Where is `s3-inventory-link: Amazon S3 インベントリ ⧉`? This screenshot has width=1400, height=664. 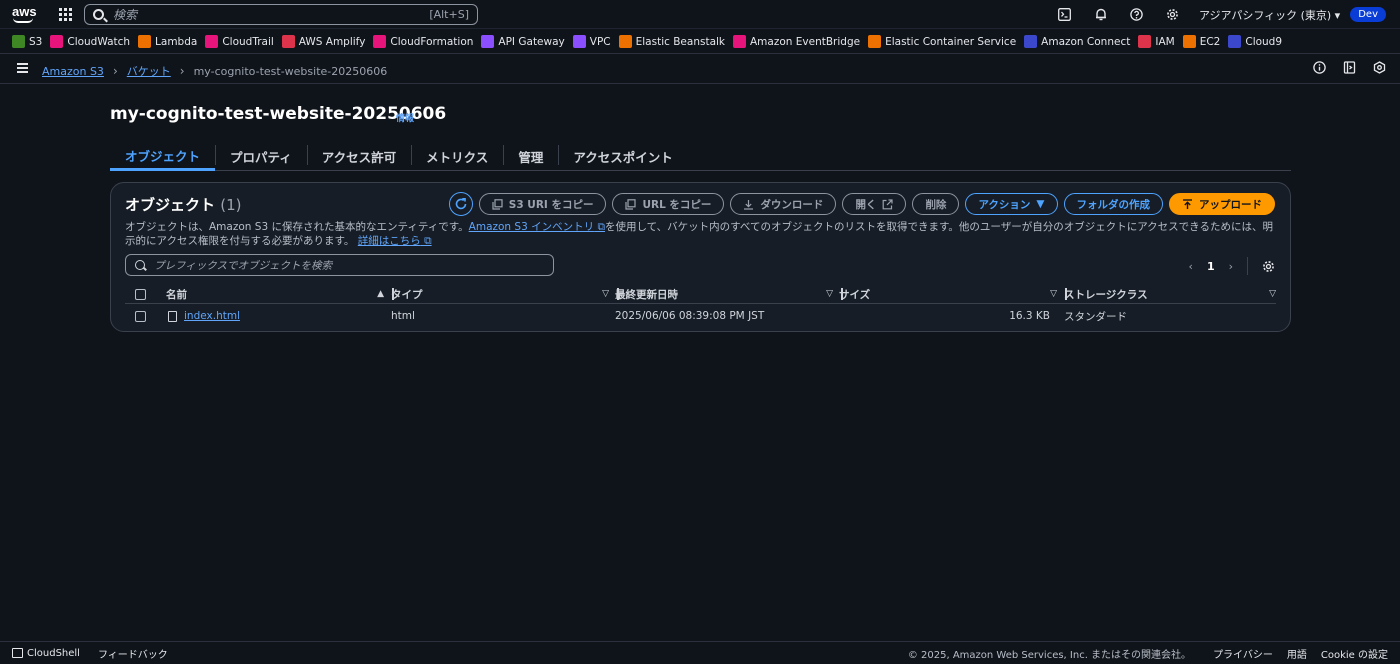 s3-inventory-link: Amazon S3 インベントリ ⧉ is located at coordinates (537, 227).